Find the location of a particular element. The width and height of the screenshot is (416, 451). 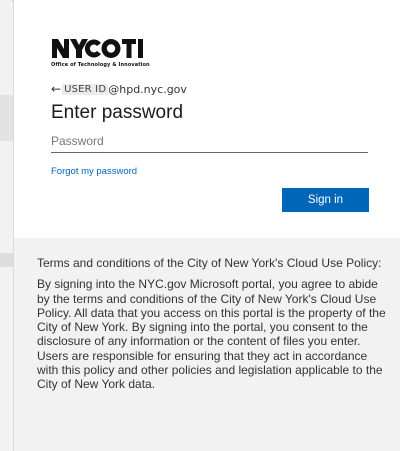

account-identifier-row: ← USER ID @hpd.nyc.gov is located at coordinates (119, 89).